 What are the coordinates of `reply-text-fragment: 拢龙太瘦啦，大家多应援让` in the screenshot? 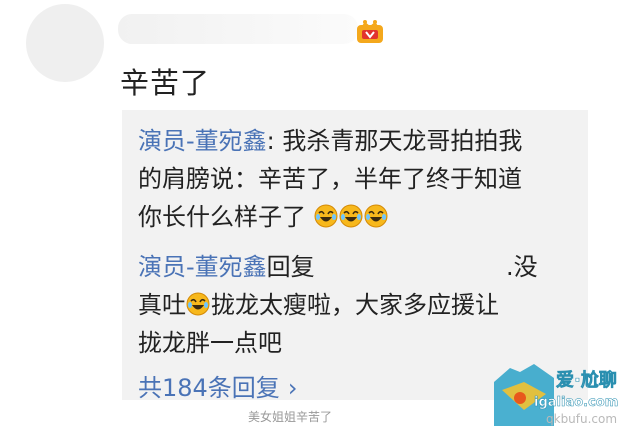 It's located at (355, 305).